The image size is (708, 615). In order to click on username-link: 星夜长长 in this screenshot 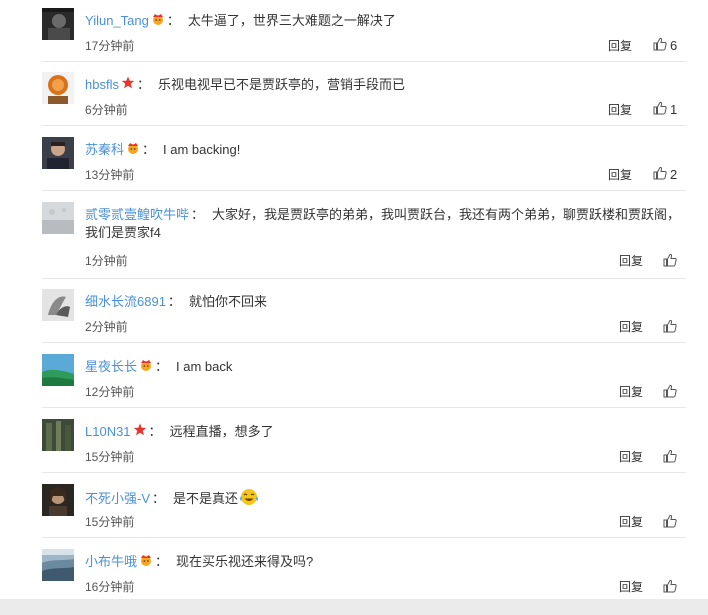, I will do `click(111, 366)`.